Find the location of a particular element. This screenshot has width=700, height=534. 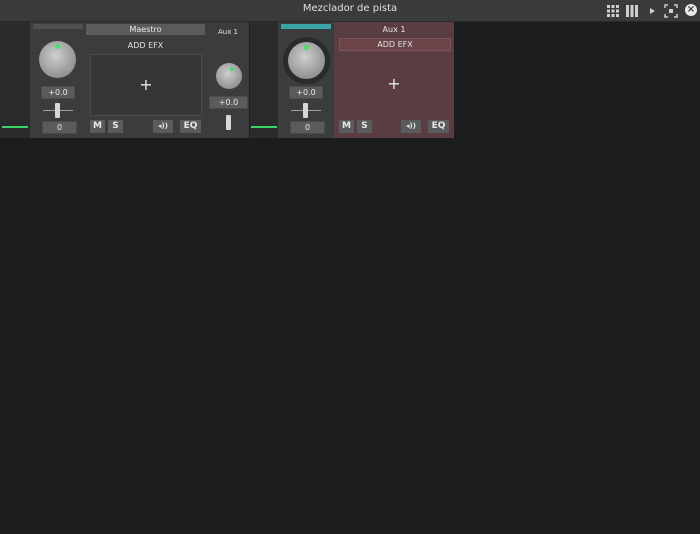

aux1-pan-knob is located at coordinates (306, 60).